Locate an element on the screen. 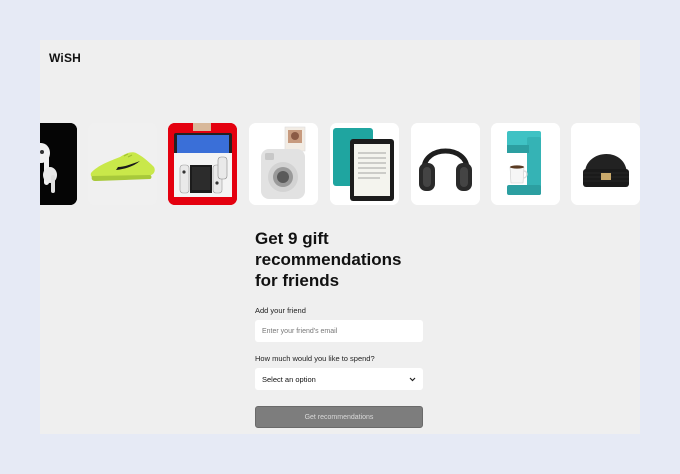 This screenshot has height=474, width=680. product-card-coffee-maker is located at coordinates (525, 164).